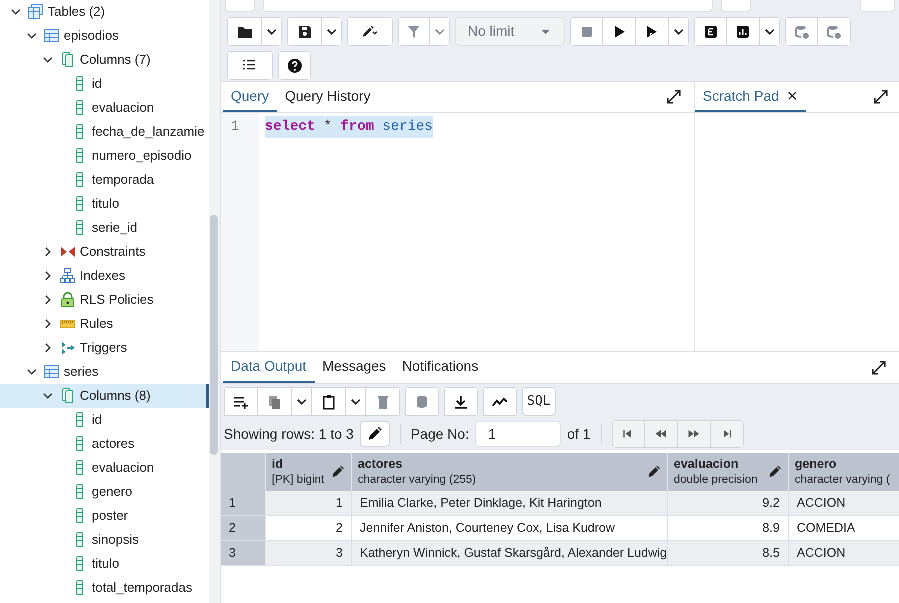  Describe the element at coordinates (243, 553) in the screenshot. I see `row-number: 3` at that location.